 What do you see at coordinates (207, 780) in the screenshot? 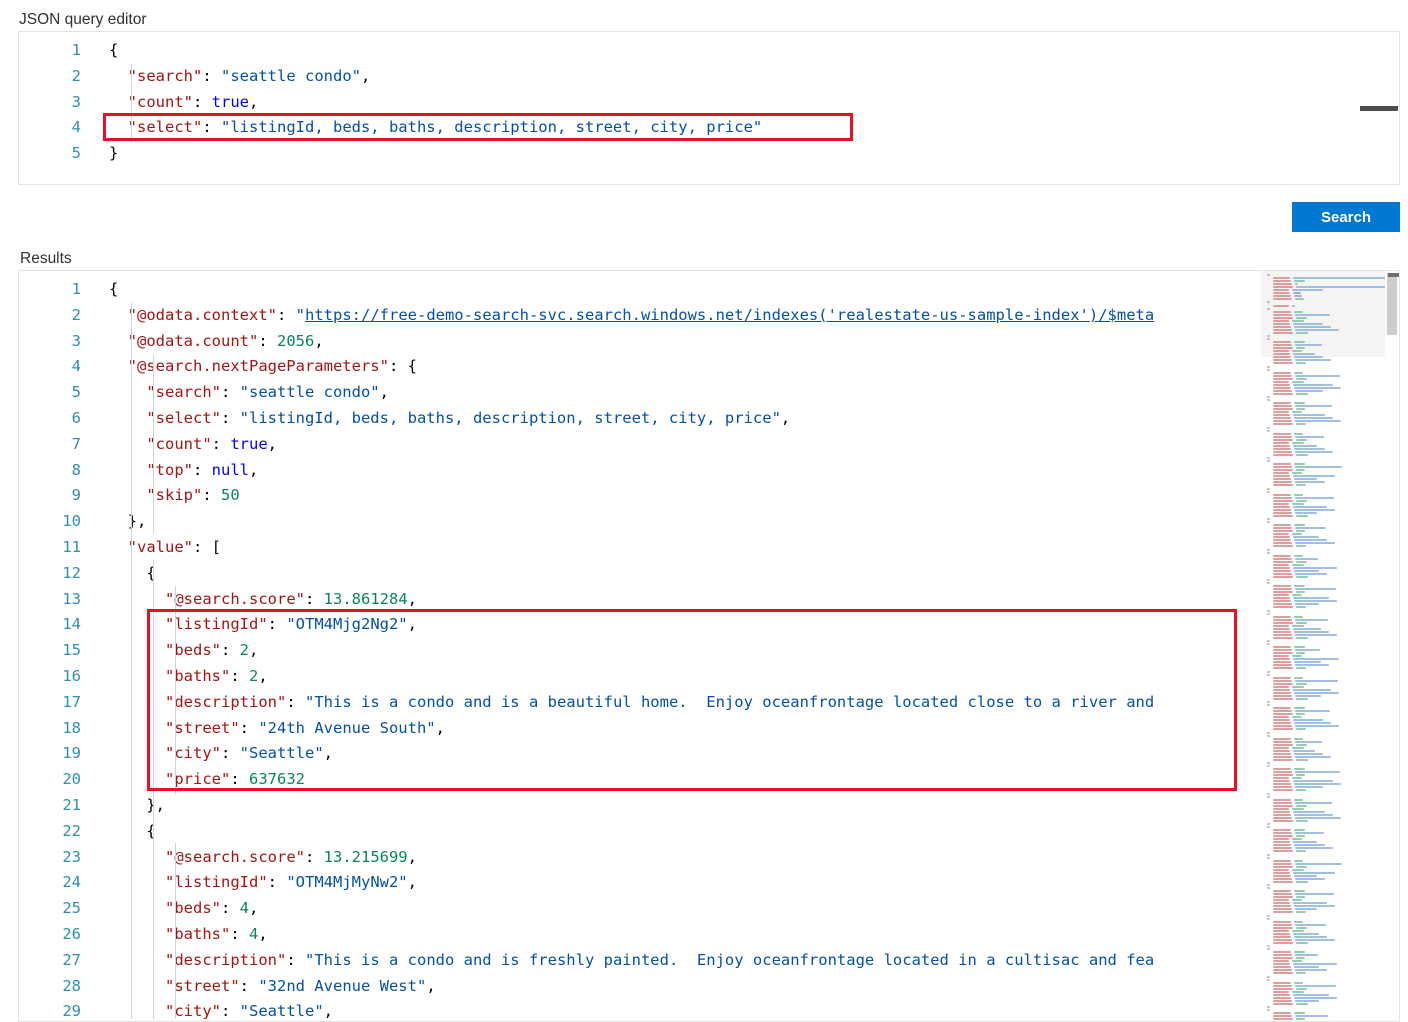
I see `code-line-content: "price": 637632` at bounding box center [207, 780].